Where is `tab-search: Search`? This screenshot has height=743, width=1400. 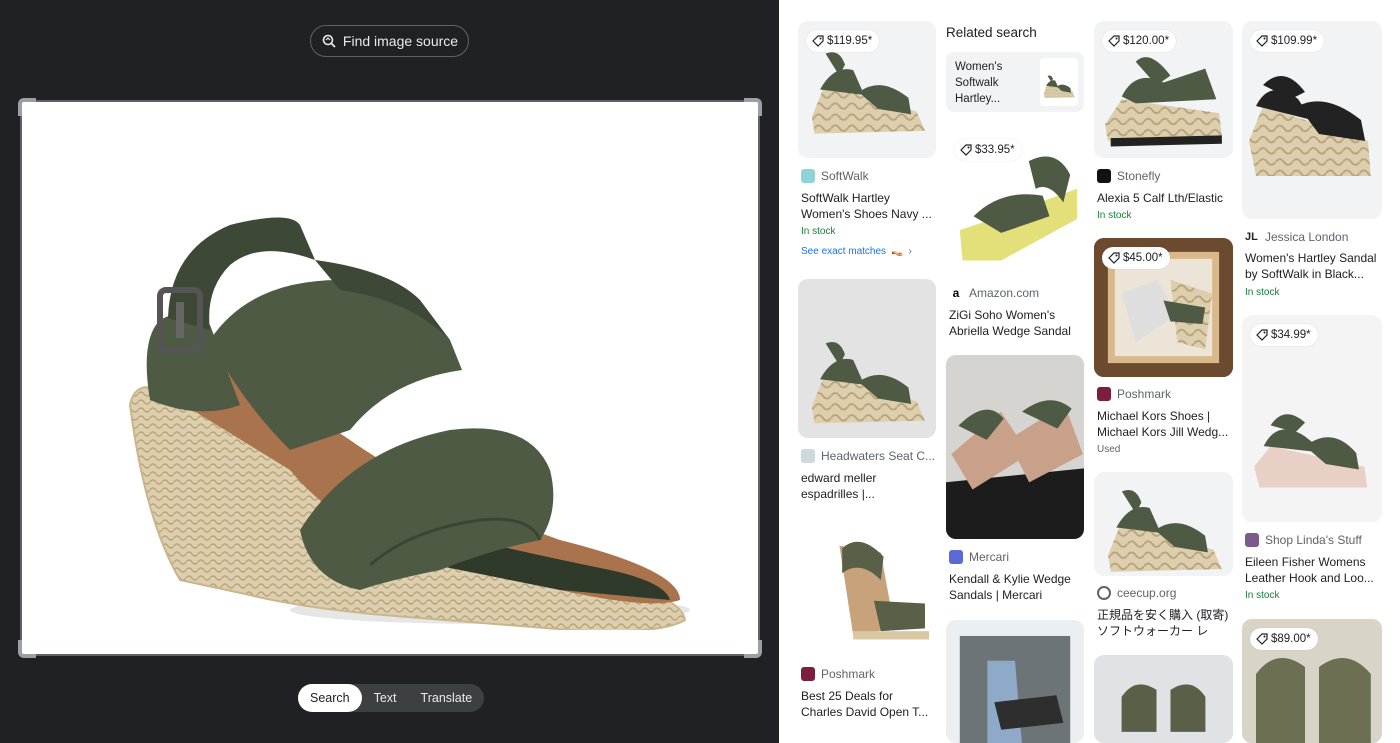 tab-search: Search is located at coordinates (330, 698).